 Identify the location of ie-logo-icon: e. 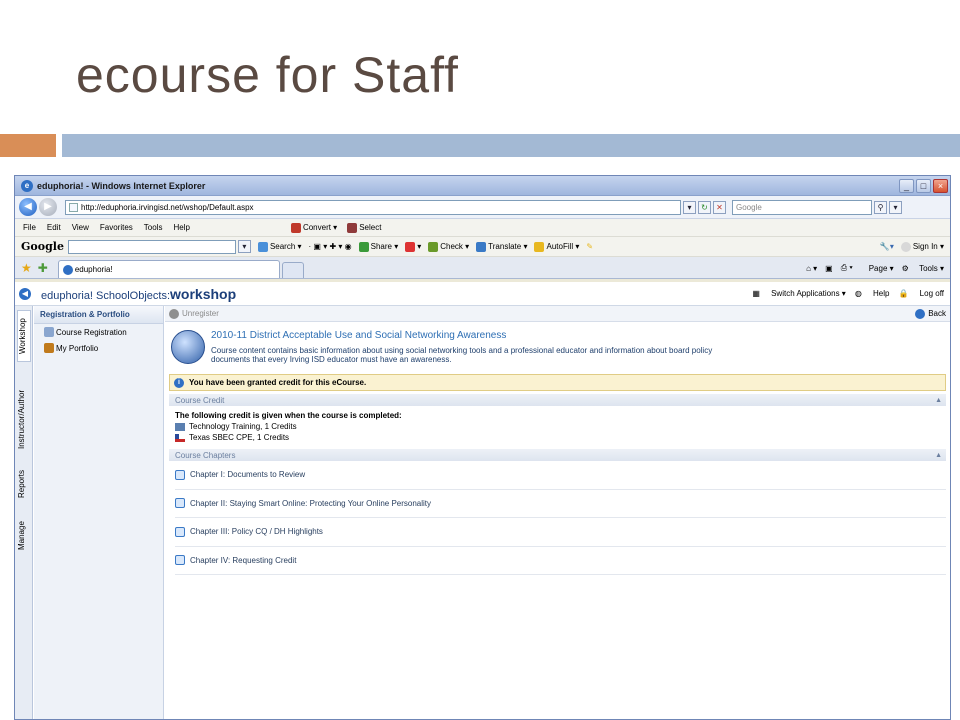
(27, 185).